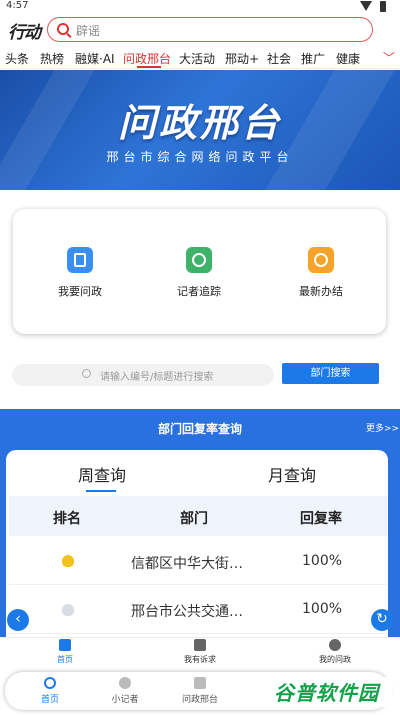 The width and height of the screenshot is (400, 715). What do you see at coordinates (321, 260) in the screenshot?
I see `clock-icon` at bounding box center [321, 260].